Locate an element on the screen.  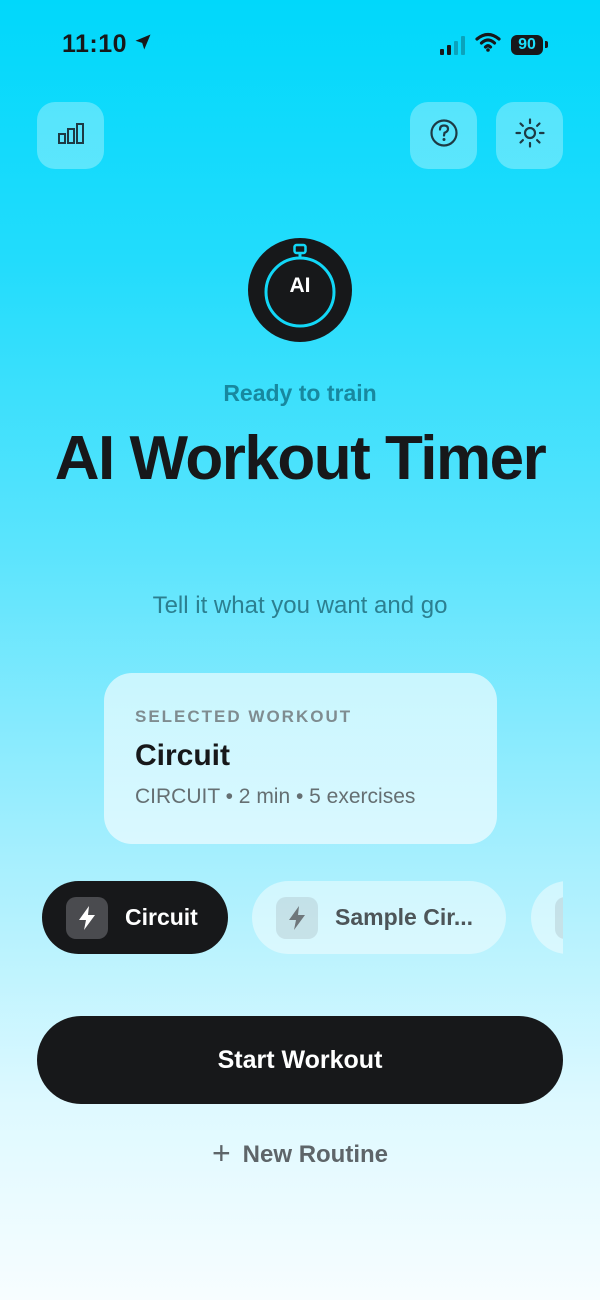
plus-icon: + is located at coordinates (221, 1153).